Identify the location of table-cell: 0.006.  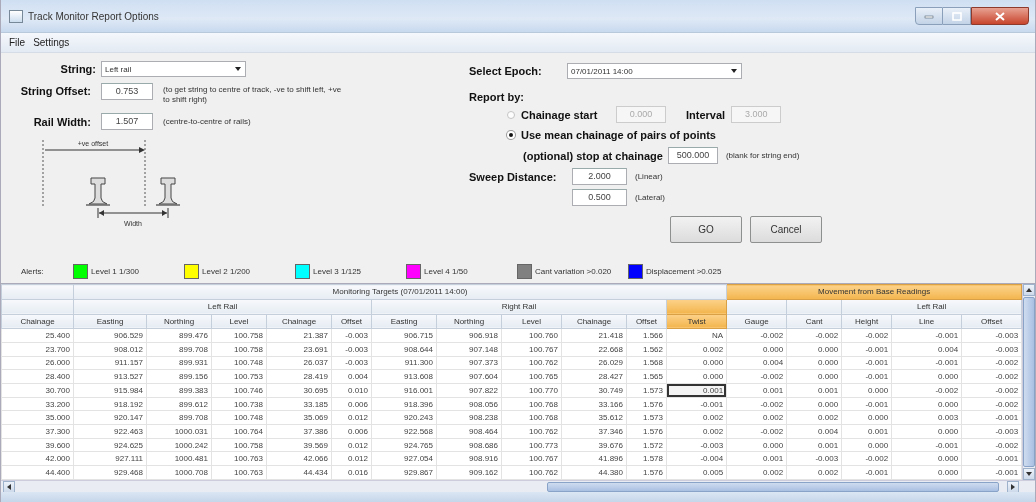
(351, 431).